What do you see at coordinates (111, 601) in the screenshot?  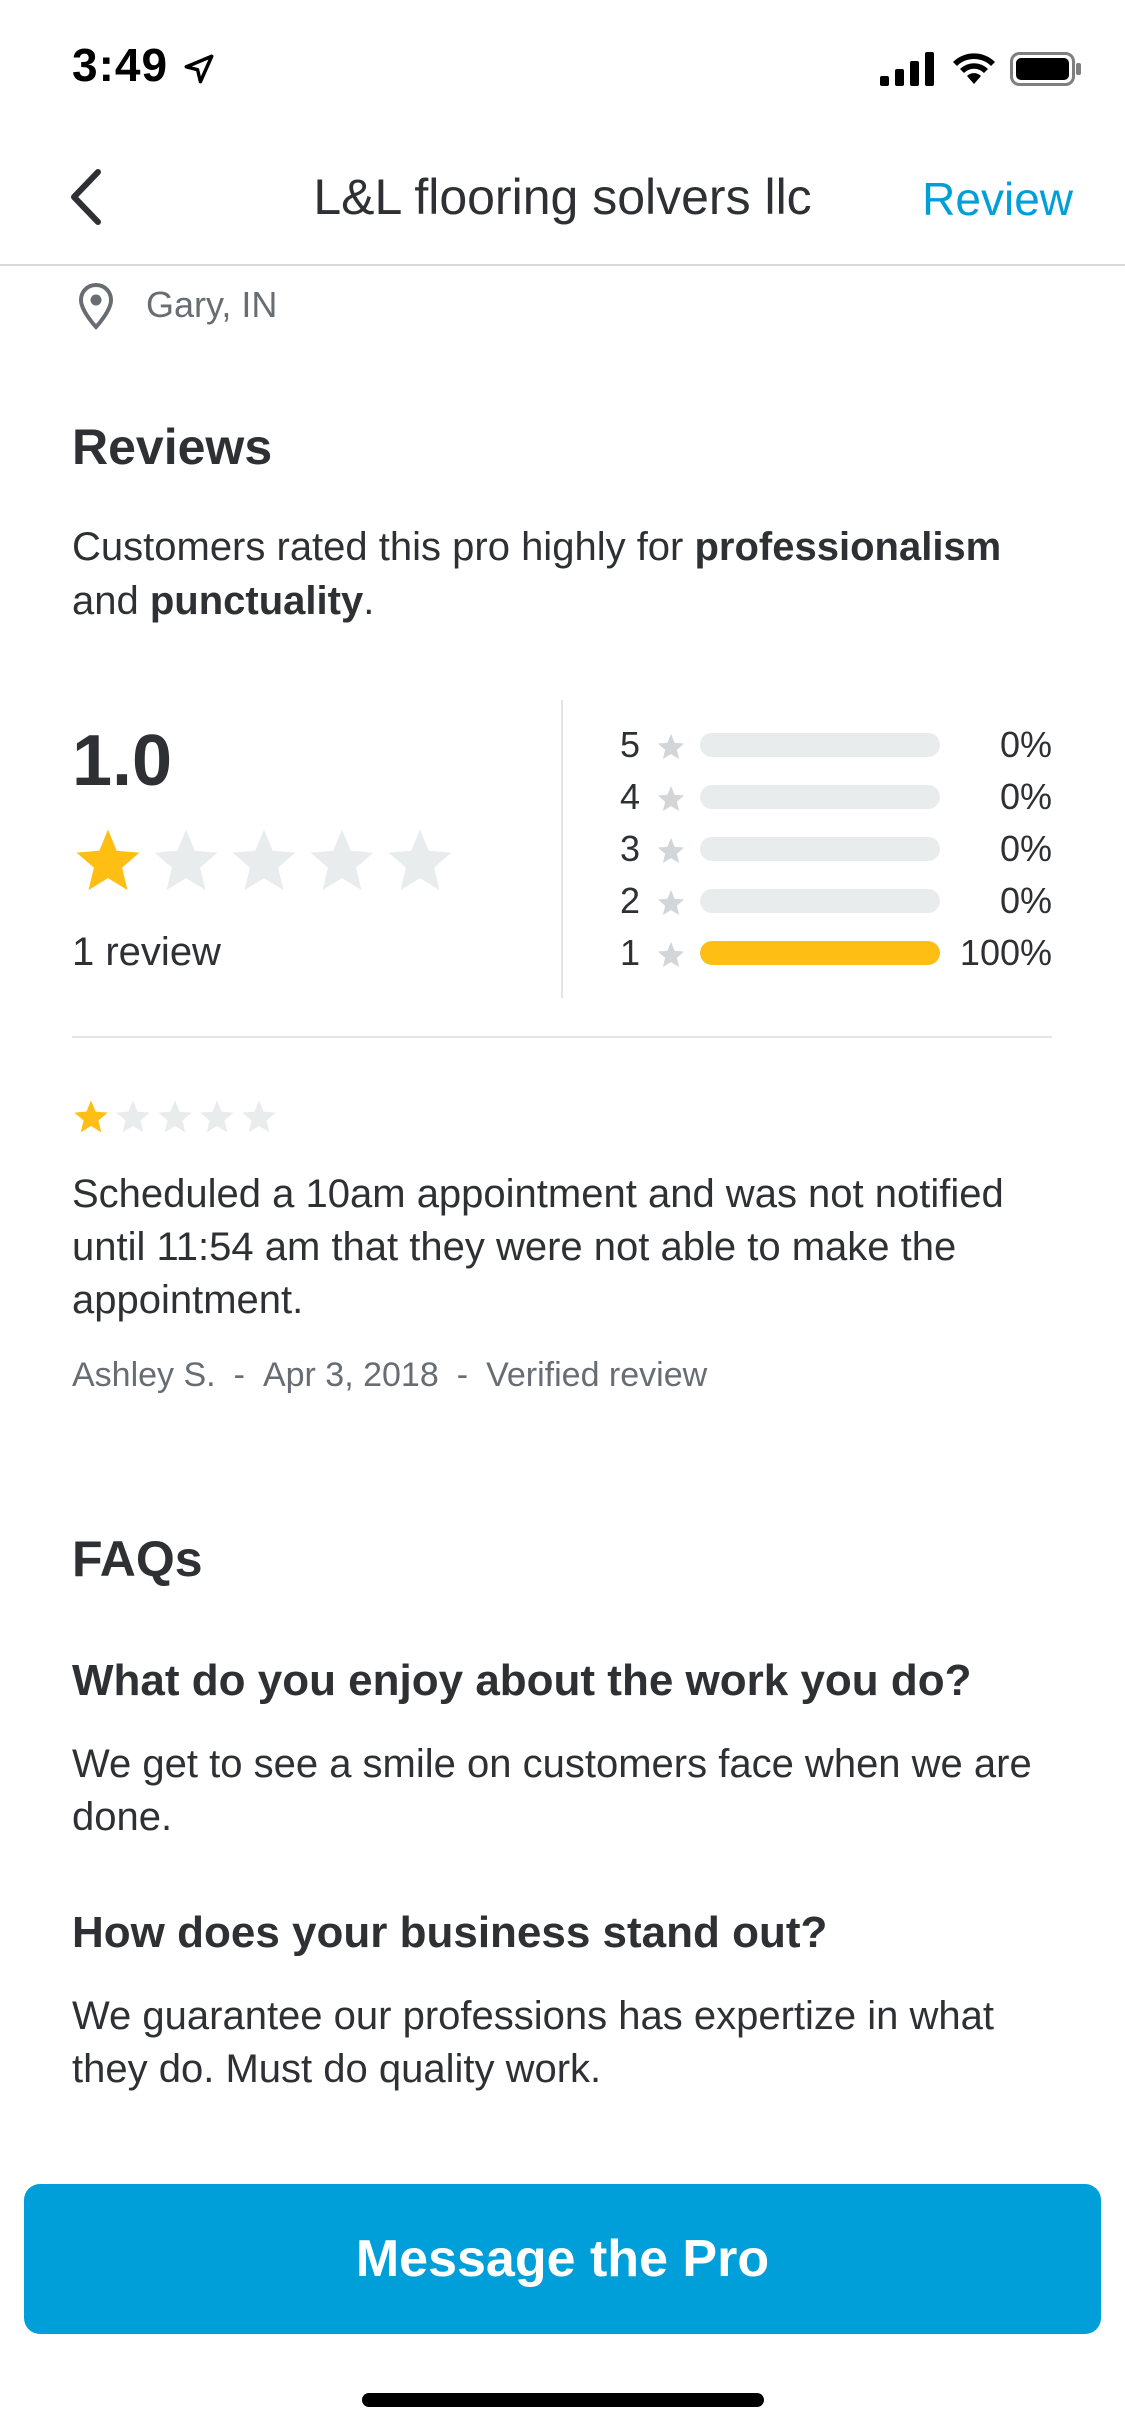 I see `summary-text: and` at bounding box center [111, 601].